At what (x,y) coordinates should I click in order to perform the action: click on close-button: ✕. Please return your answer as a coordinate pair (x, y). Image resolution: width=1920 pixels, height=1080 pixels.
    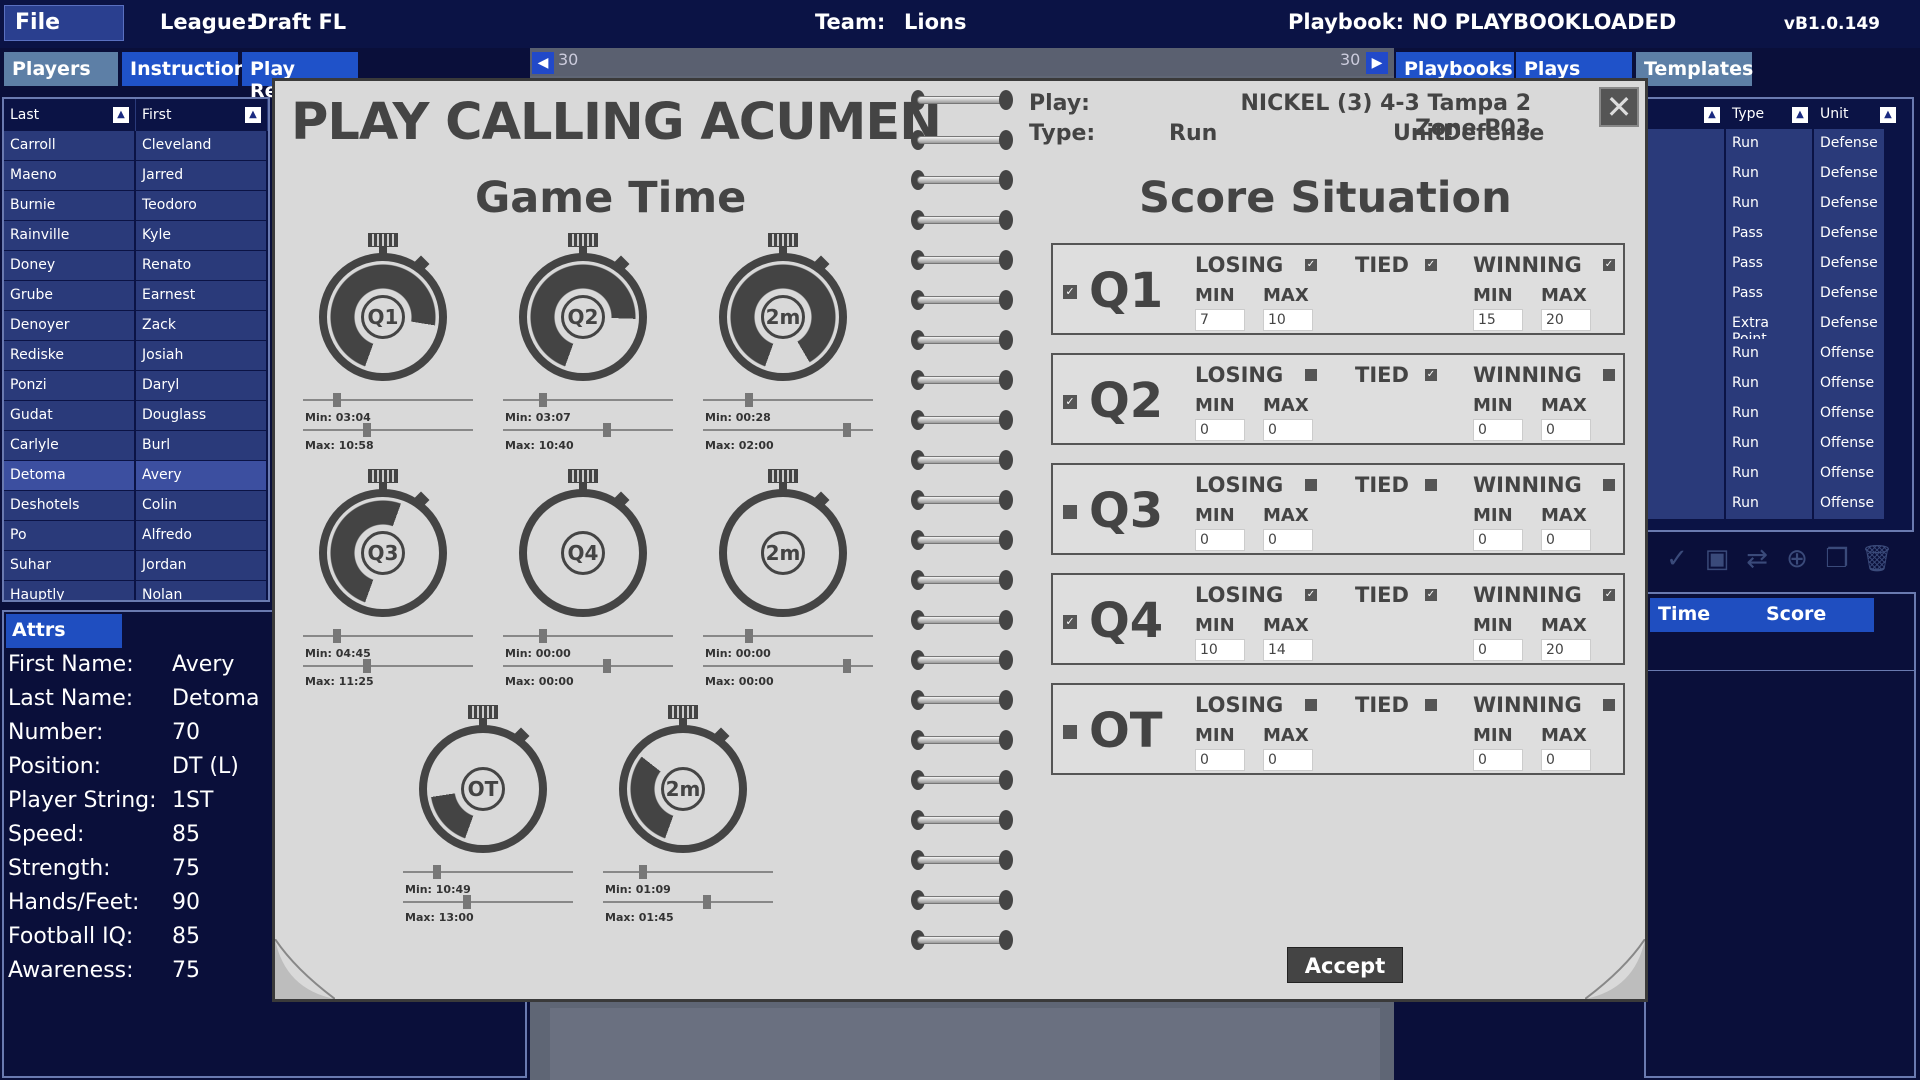
    Looking at the image, I should click on (1619, 107).